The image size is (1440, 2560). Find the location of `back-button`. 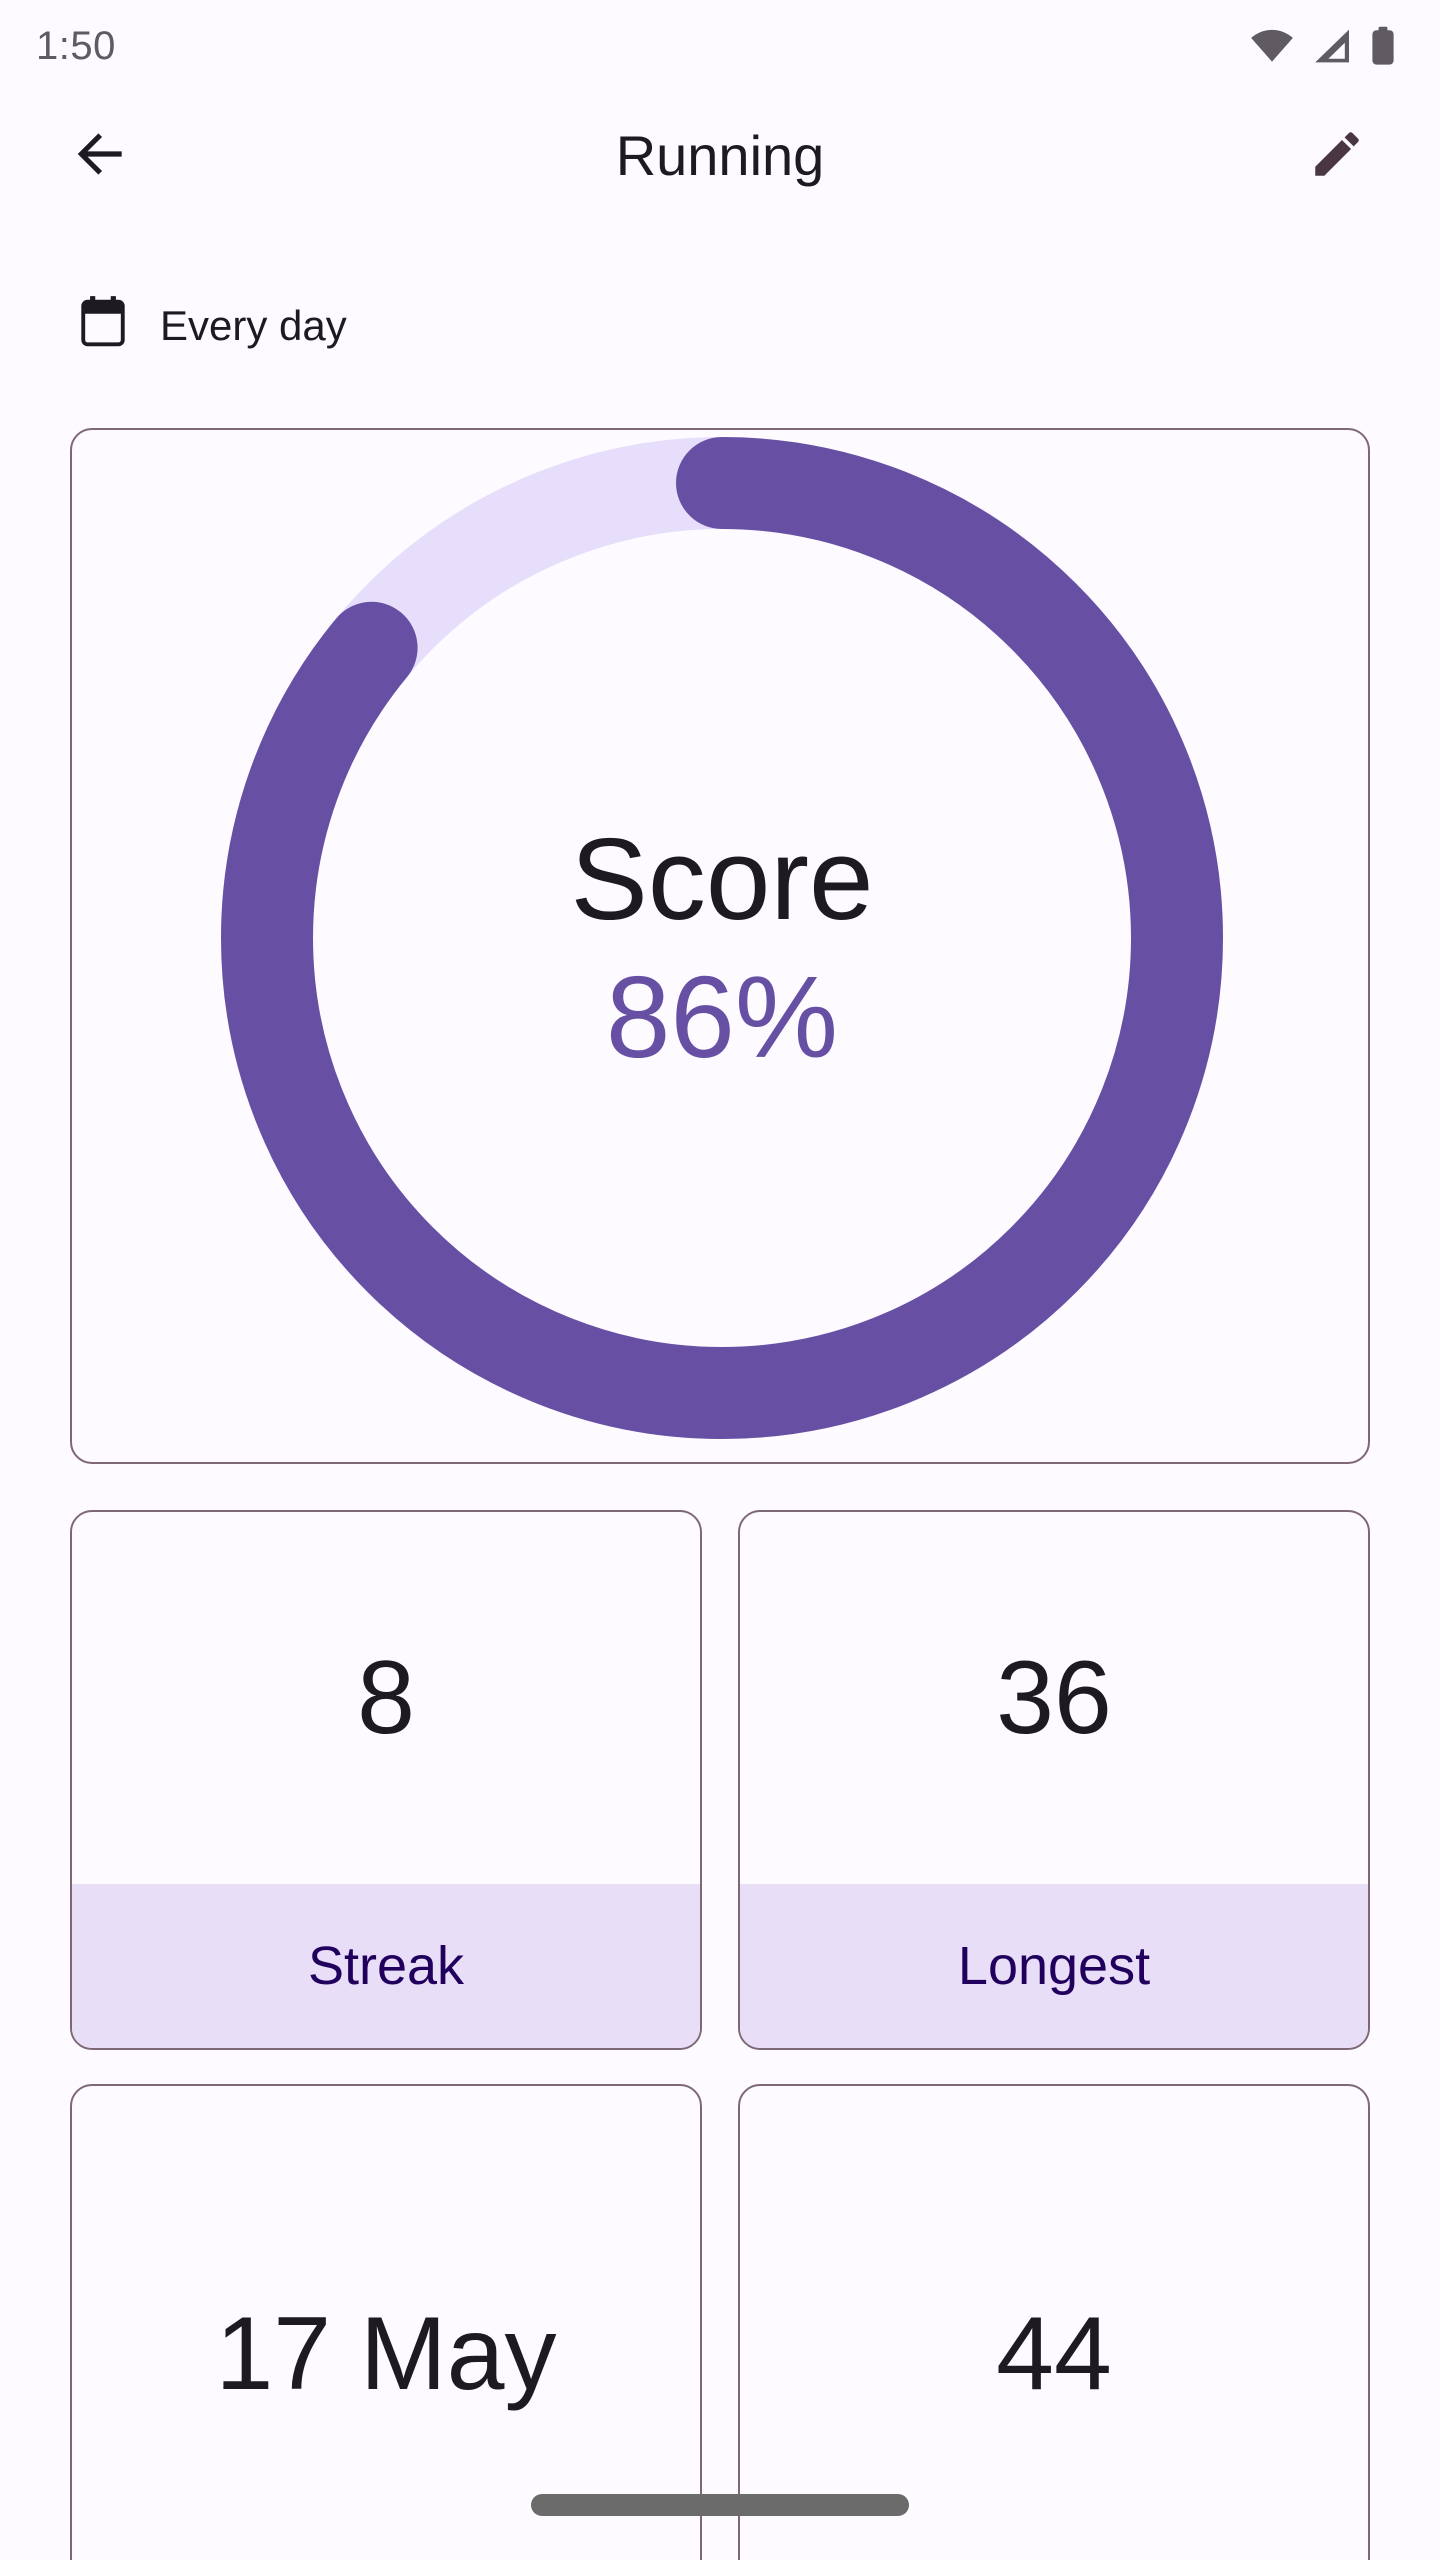

back-button is located at coordinates (101, 156).